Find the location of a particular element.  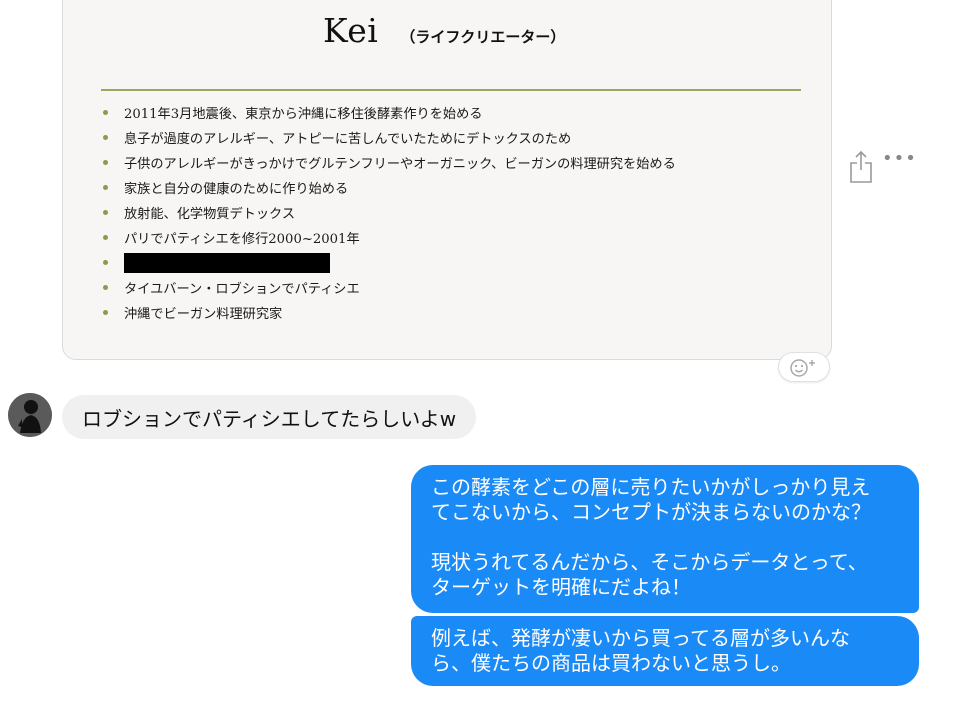

share-button is located at coordinates (861, 167).